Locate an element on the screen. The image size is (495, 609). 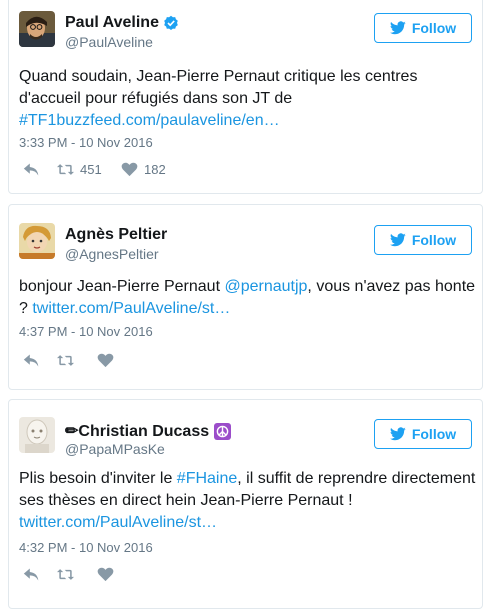
author-name: Paul Aveline is located at coordinates (112, 23).